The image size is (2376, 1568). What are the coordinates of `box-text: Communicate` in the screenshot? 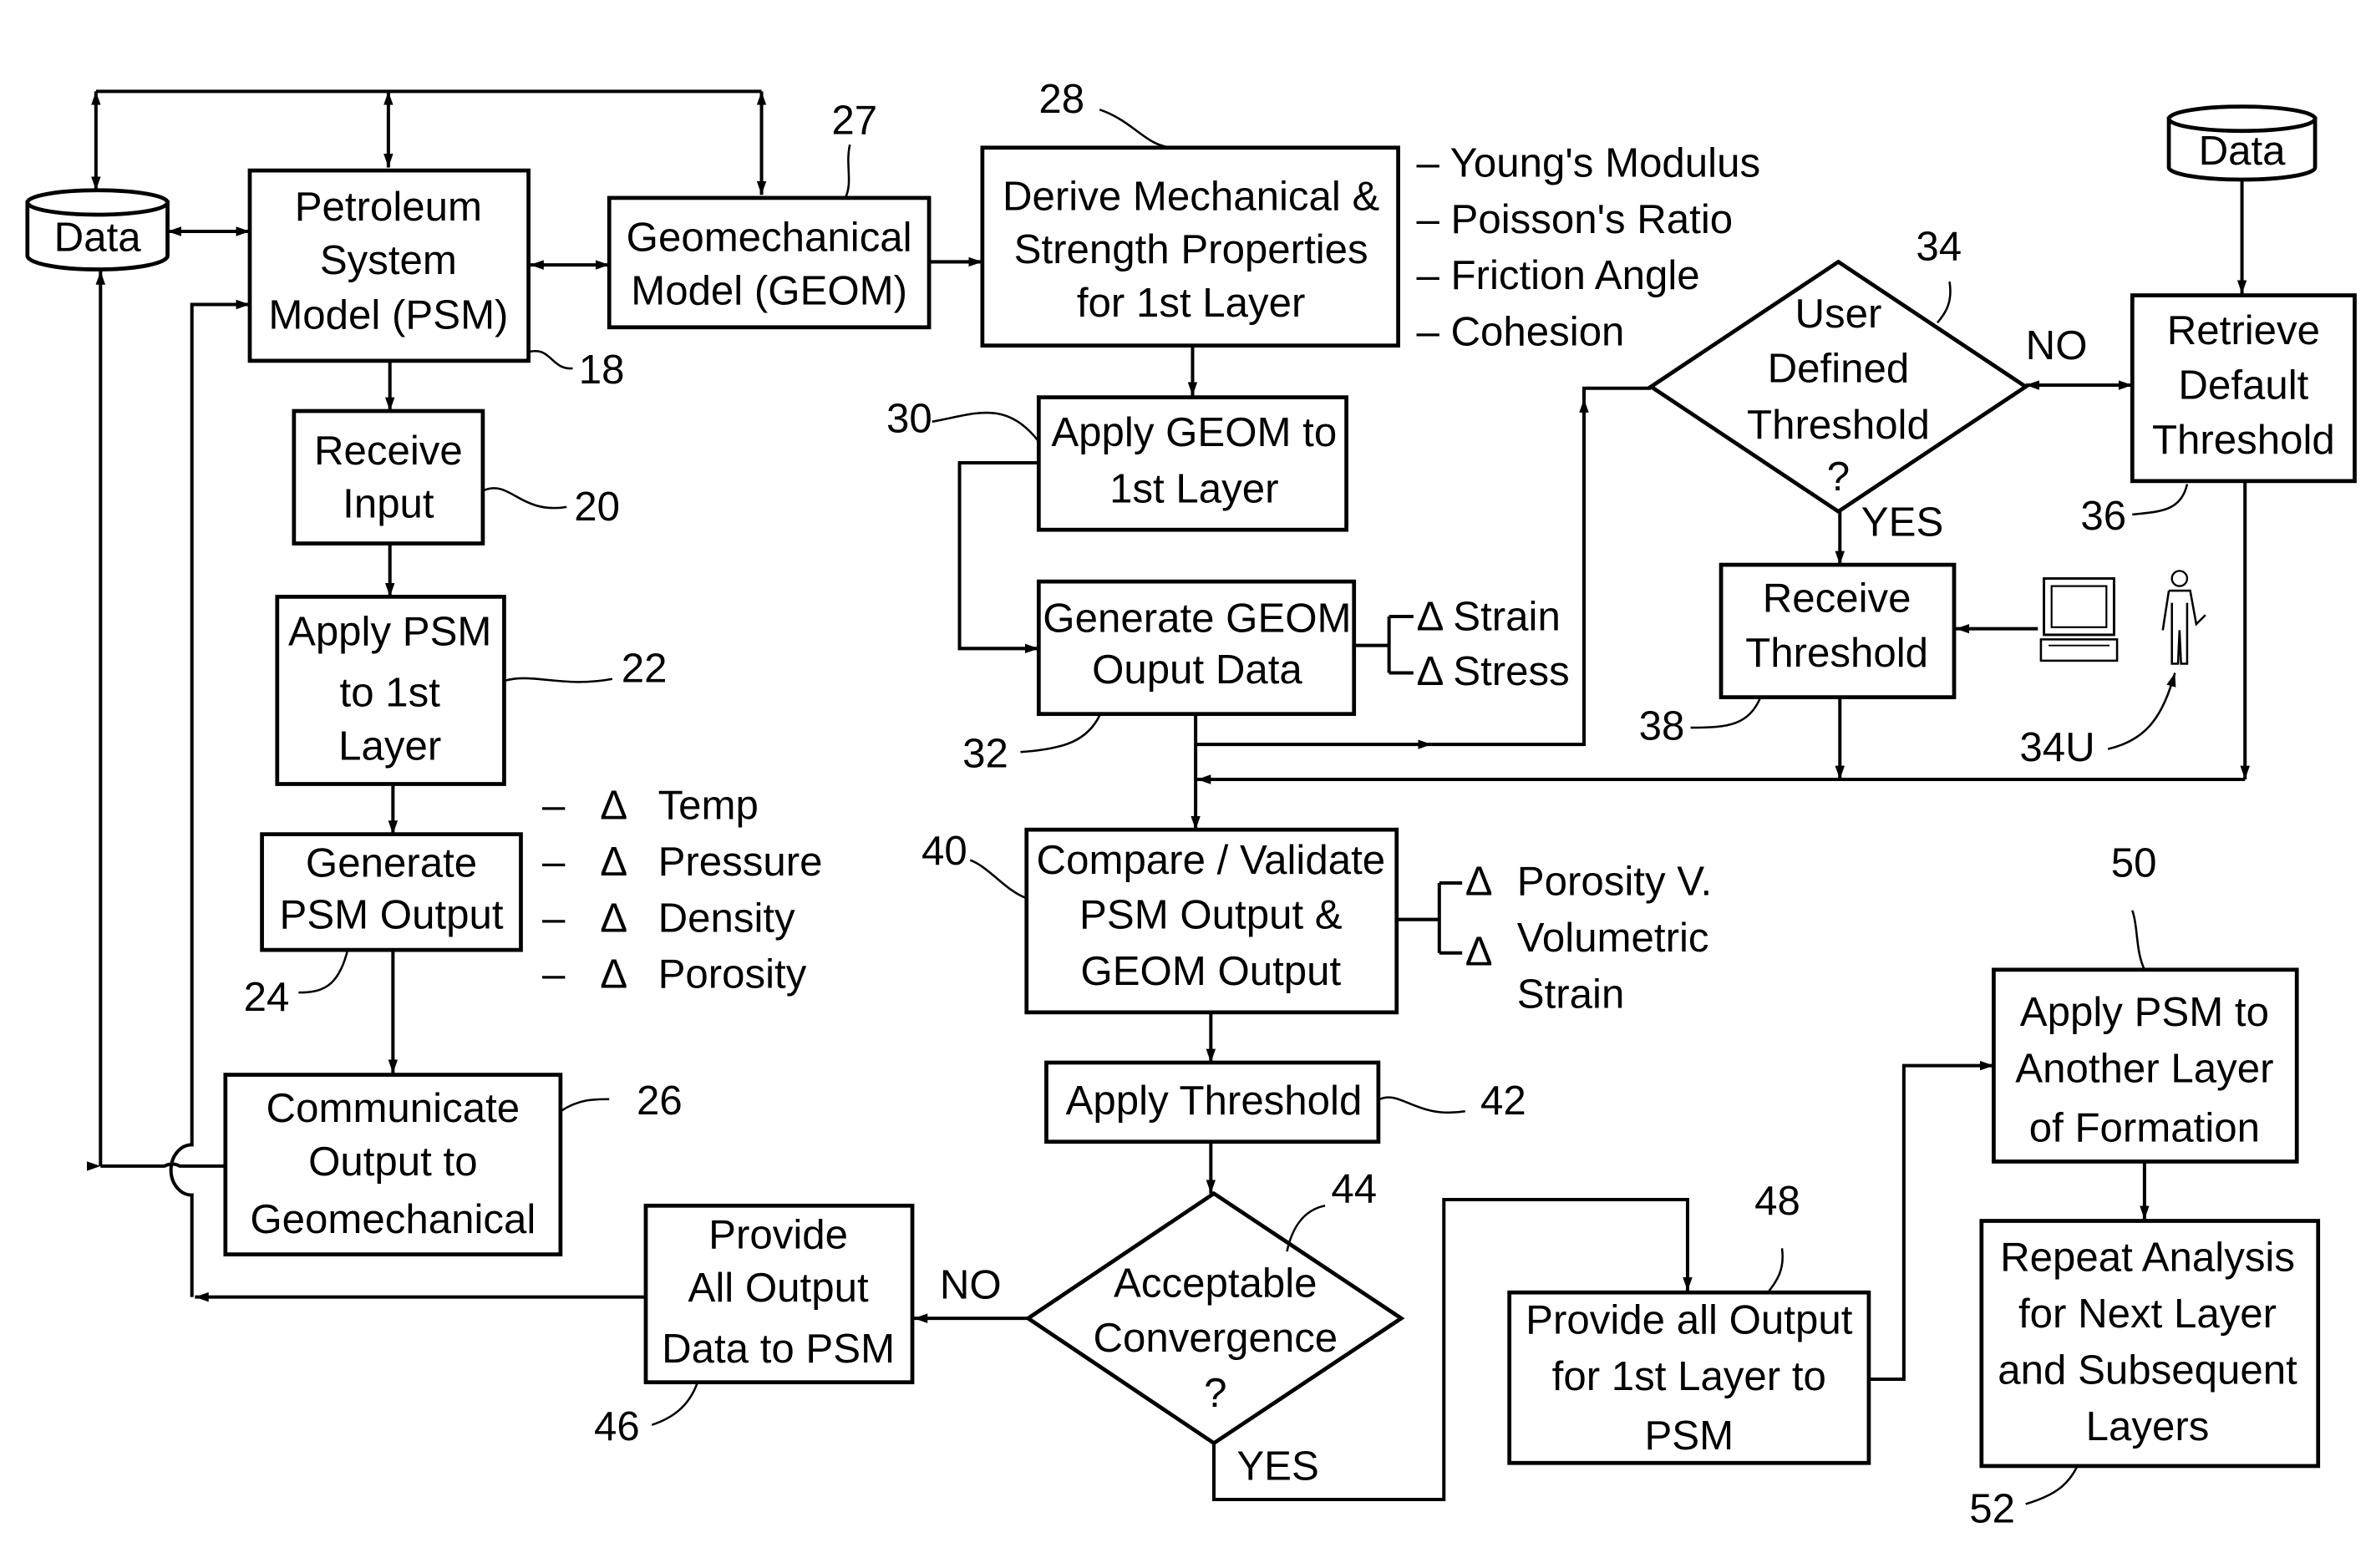 It's located at (393, 1108).